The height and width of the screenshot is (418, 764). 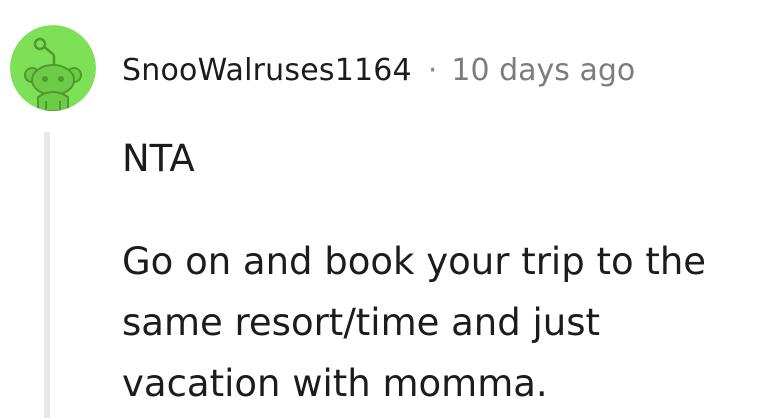 I want to click on snoo-avatar-icon, so click(x=53, y=68).